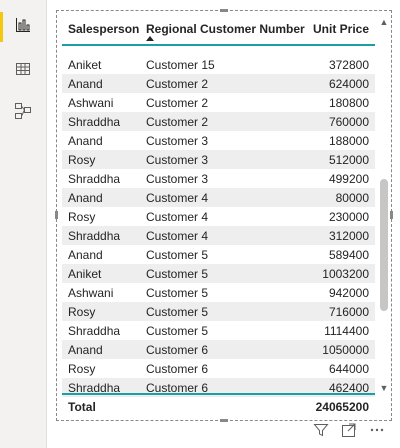 This screenshot has width=400, height=448. I want to click on table-row: Shraddha Customer 5 1114400, so click(218, 330).